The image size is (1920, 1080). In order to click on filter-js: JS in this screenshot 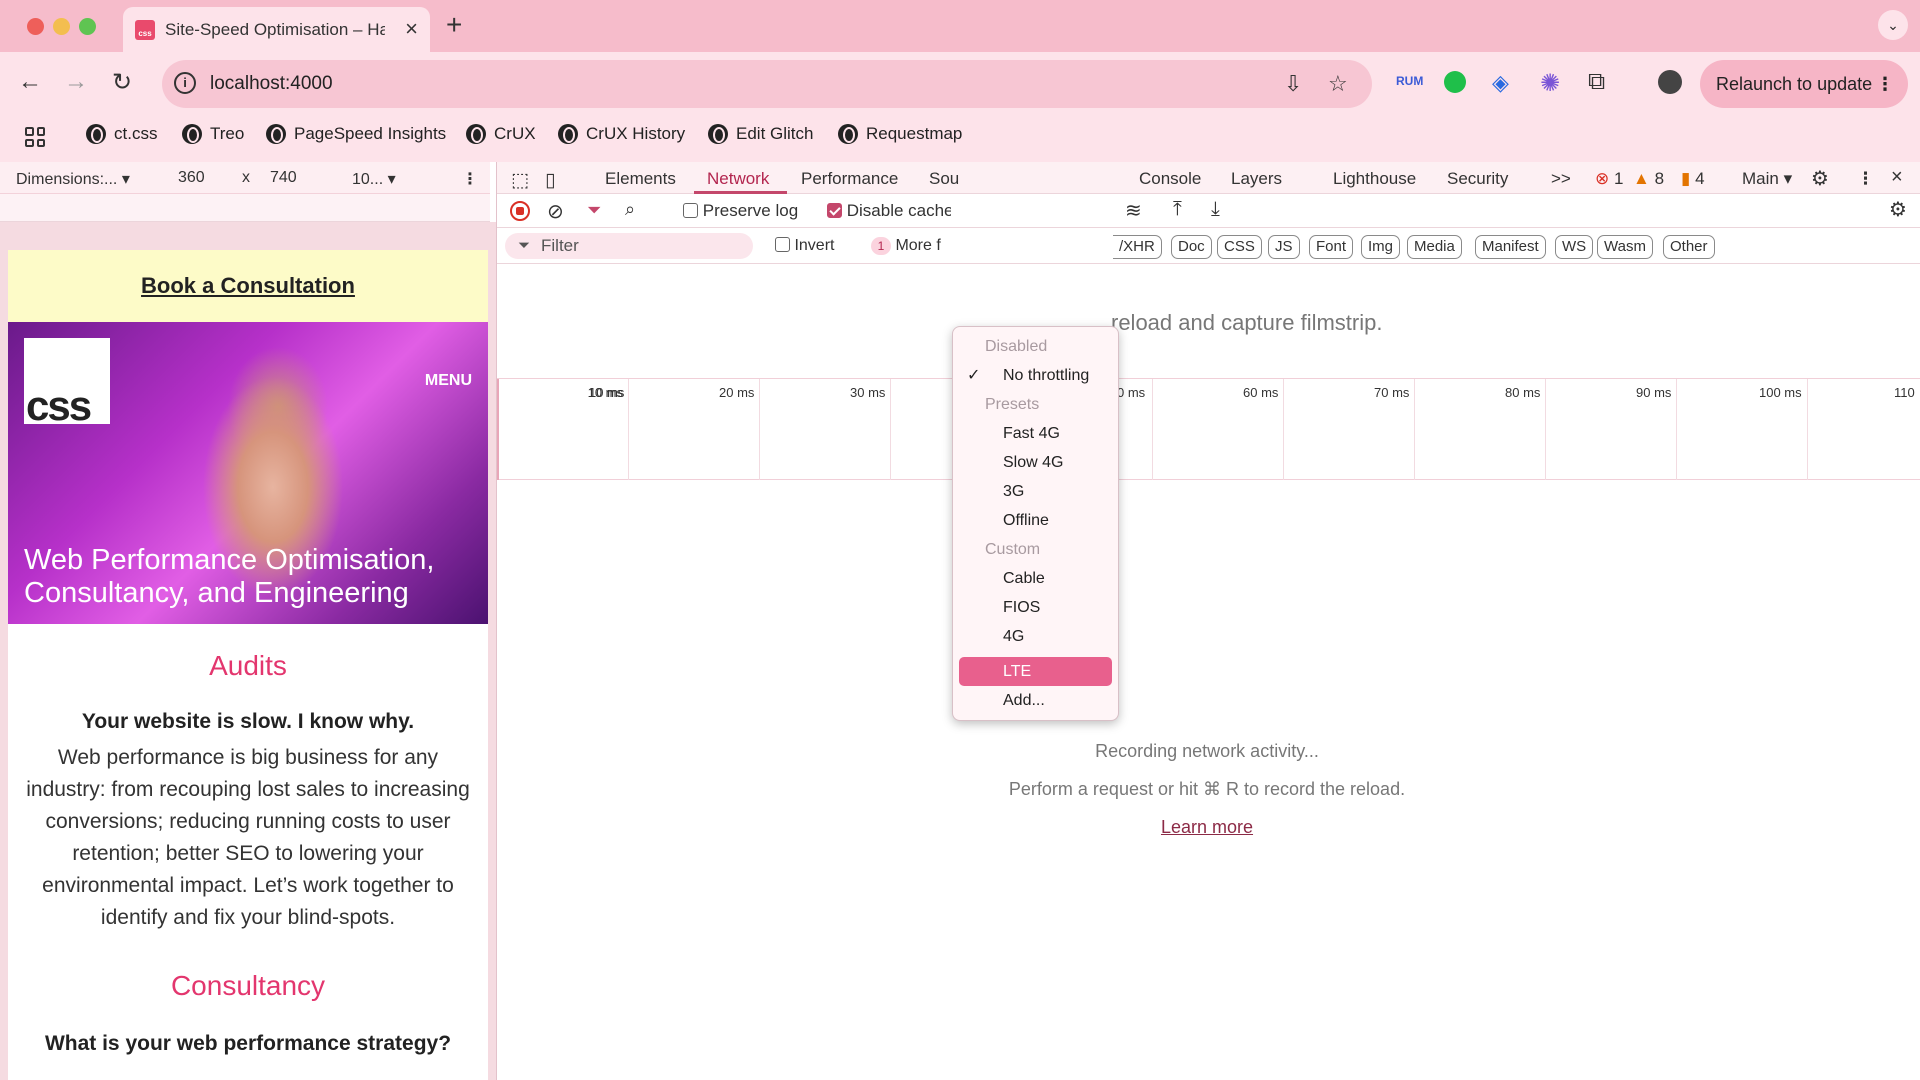, I will do `click(1284, 247)`.